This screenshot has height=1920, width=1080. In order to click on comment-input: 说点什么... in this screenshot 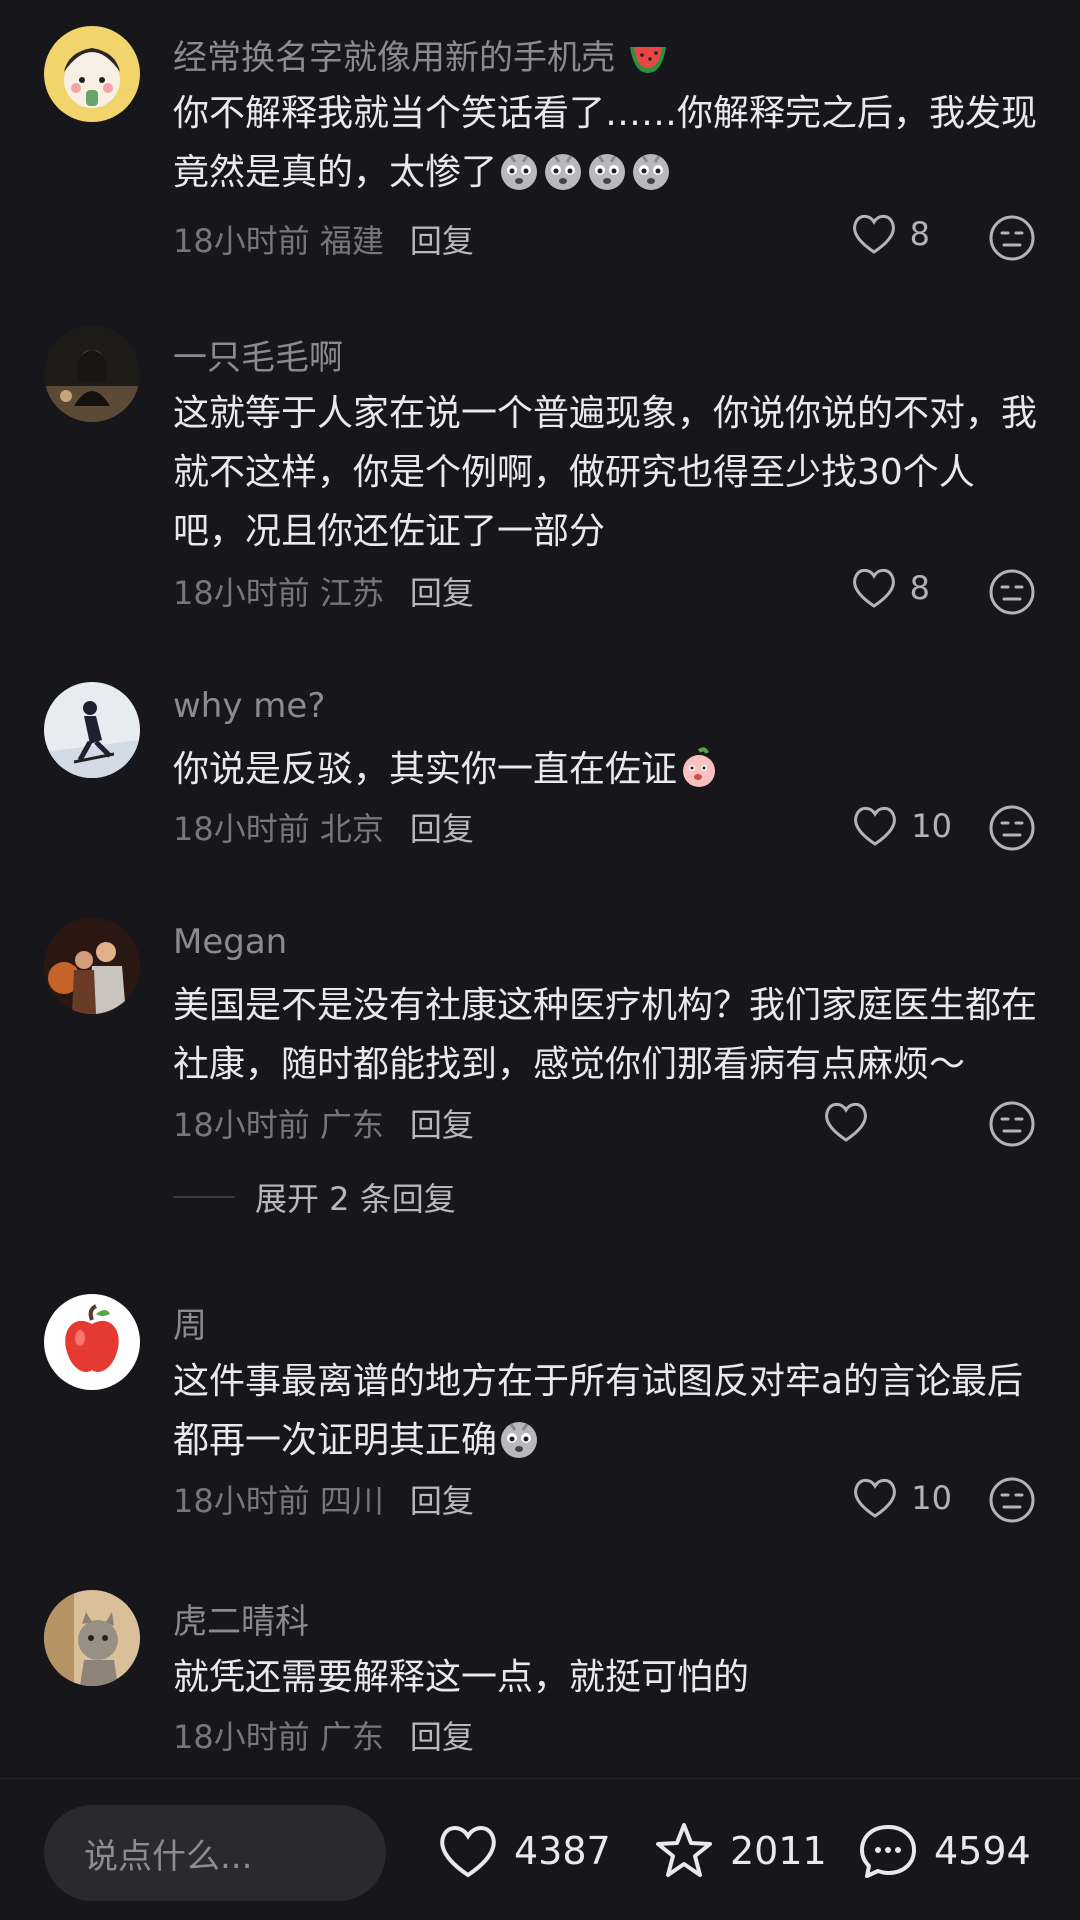, I will do `click(215, 1853)`.